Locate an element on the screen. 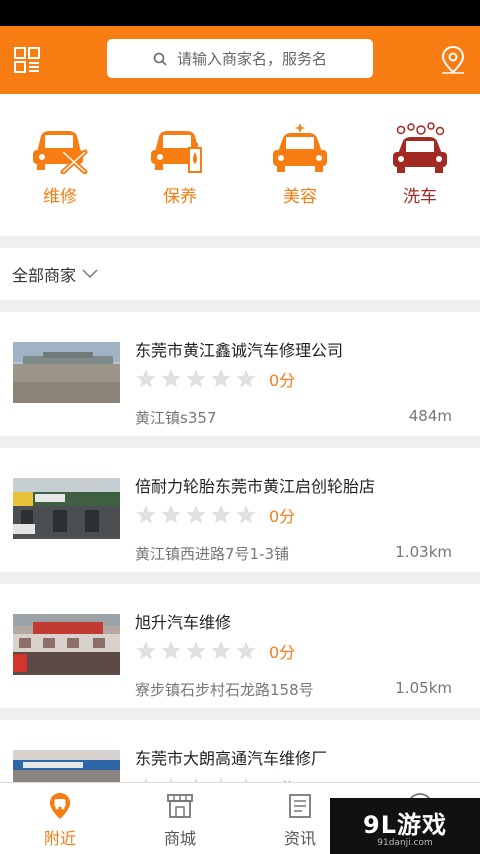  shop-distance: 1.03km is located at coordinates (423, 552).